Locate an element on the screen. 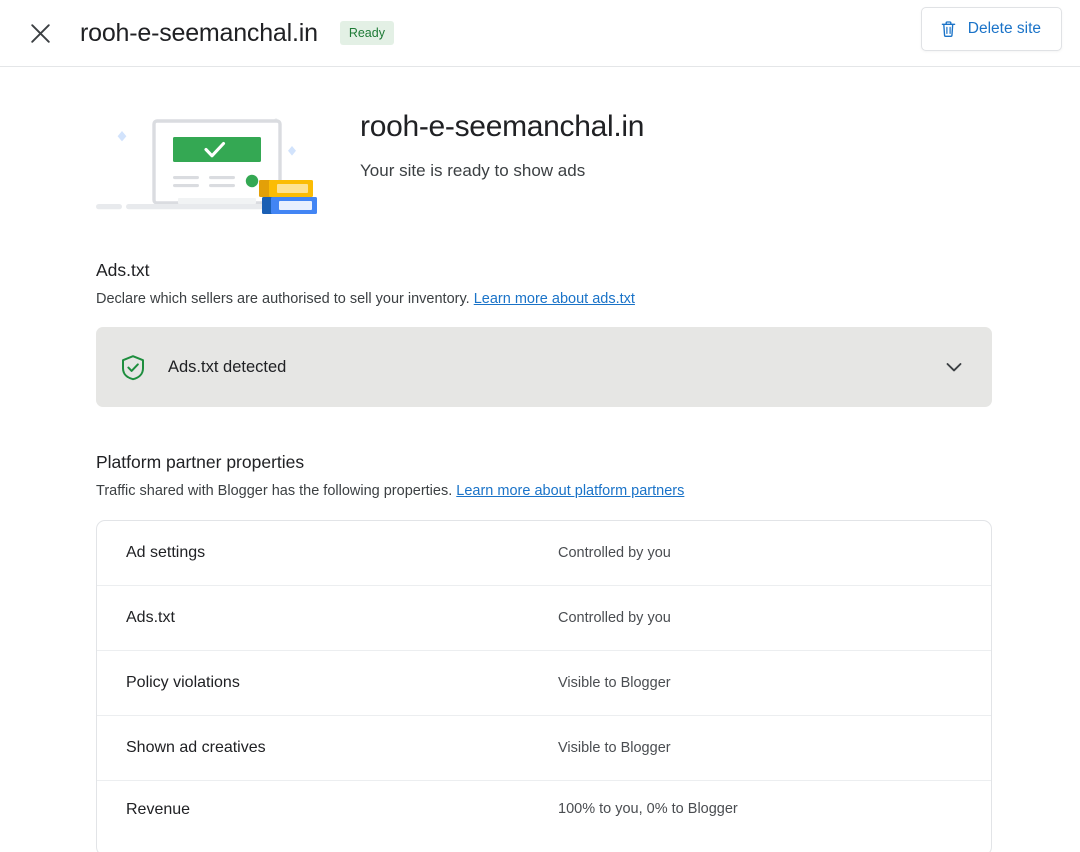  table-row: Ads.txt Controlled by you is located at coordinates (544, 618).